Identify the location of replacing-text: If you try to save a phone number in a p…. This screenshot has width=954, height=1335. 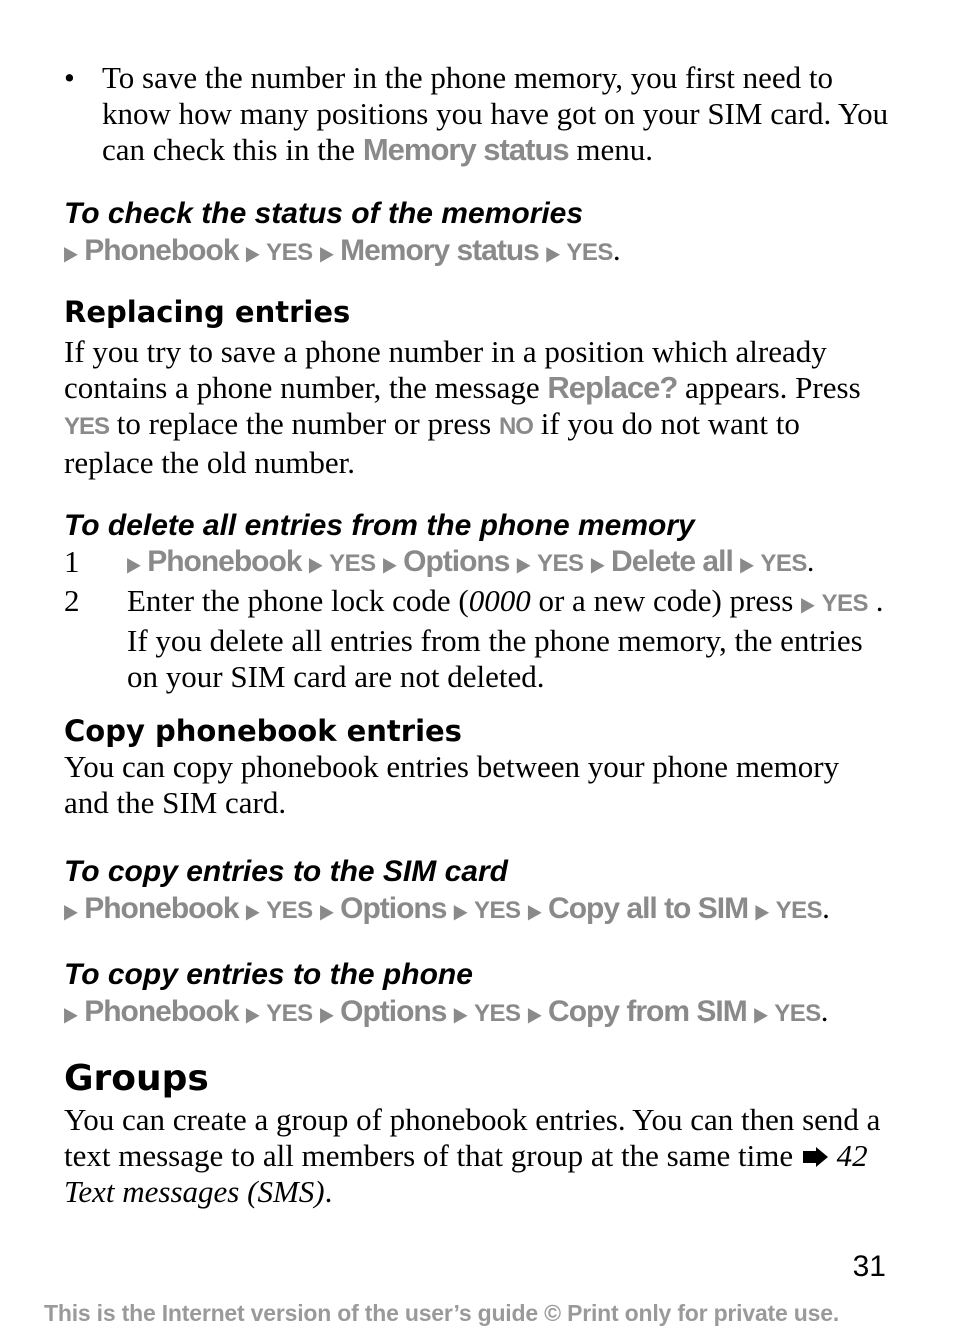
(462, 407).